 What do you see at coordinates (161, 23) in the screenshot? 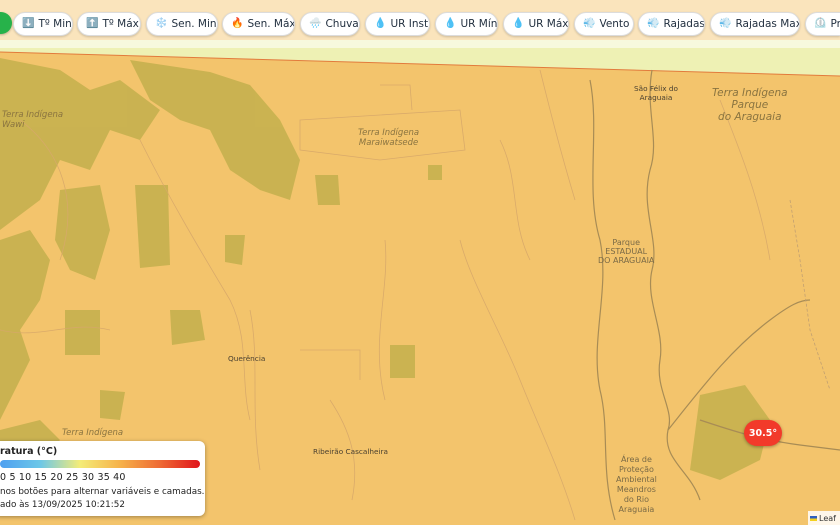
I see `snowflake-icon: ❄️` at bounding box center [161, 23].